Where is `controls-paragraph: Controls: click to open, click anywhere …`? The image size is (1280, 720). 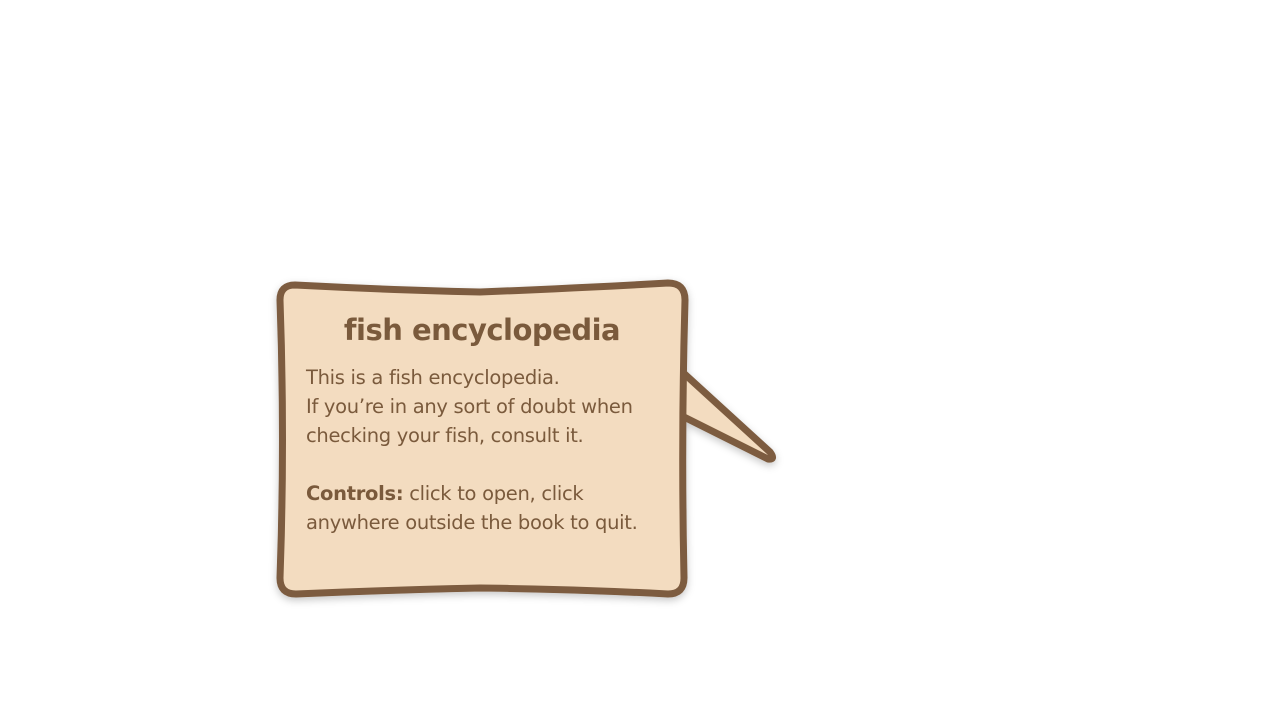
controls-paragraph: Controls: click to open, click anywhere … is located at coordinates (487, 508).